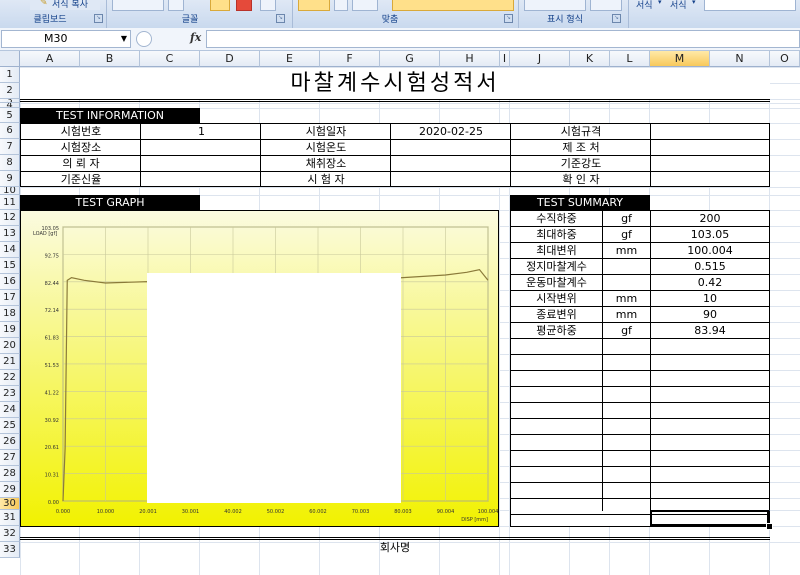 The width and height of the screenshot is (800, 575). What do you see at coordinates (680, 59) in the screenshot?
I see `column-header-m: M` at bounding box center [680, 59].